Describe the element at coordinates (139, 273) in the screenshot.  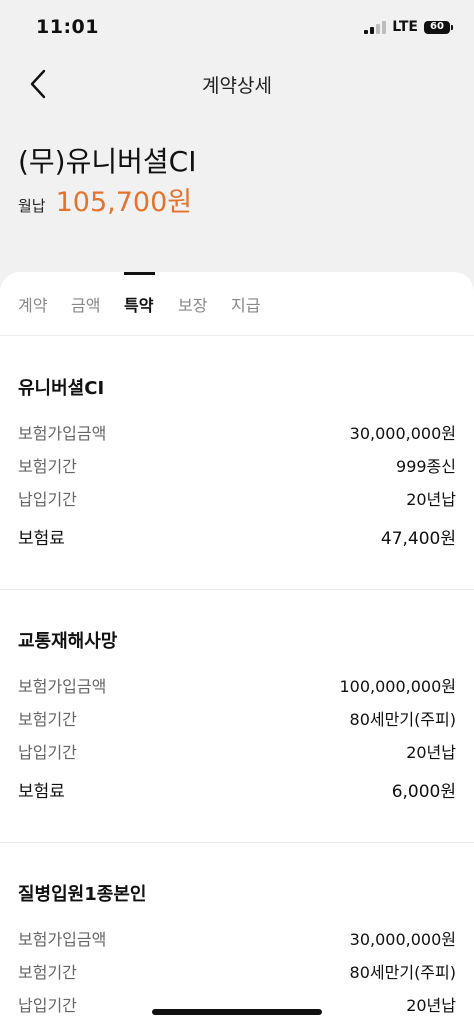
I see `active-tab-indicator` at that location.